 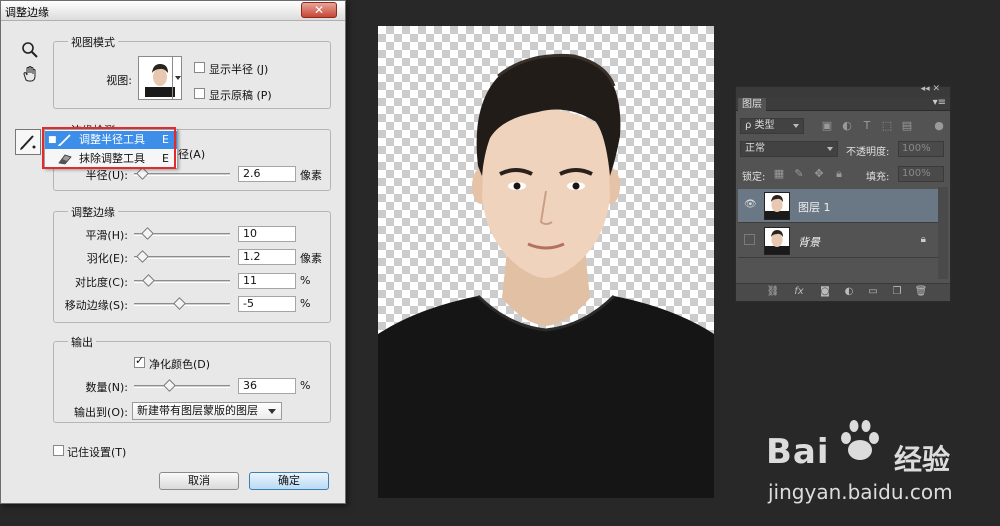 I want to click on lock-position-icon: ✥, so click(x=819, y=173).